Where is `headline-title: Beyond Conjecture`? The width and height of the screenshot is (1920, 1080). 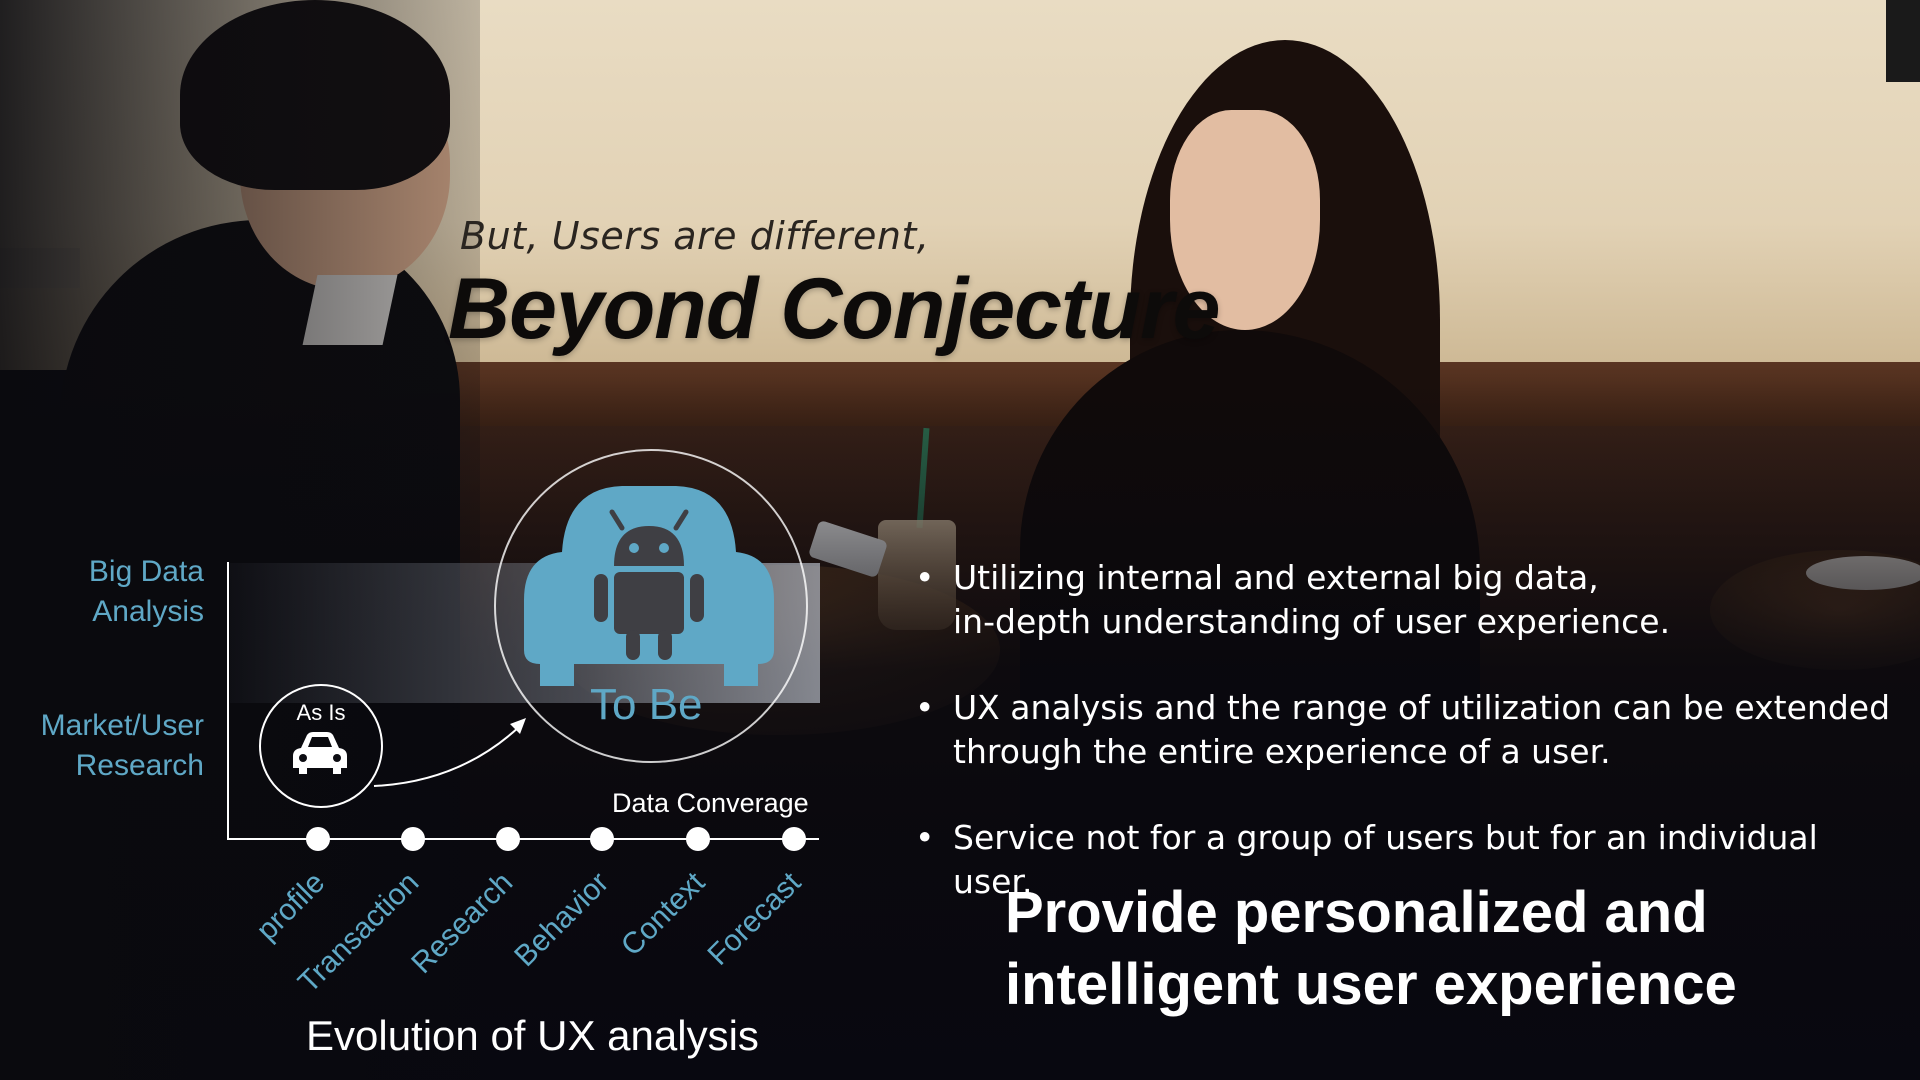 headline-title: Beyond Conjecture is located at coordinates (834, 309).